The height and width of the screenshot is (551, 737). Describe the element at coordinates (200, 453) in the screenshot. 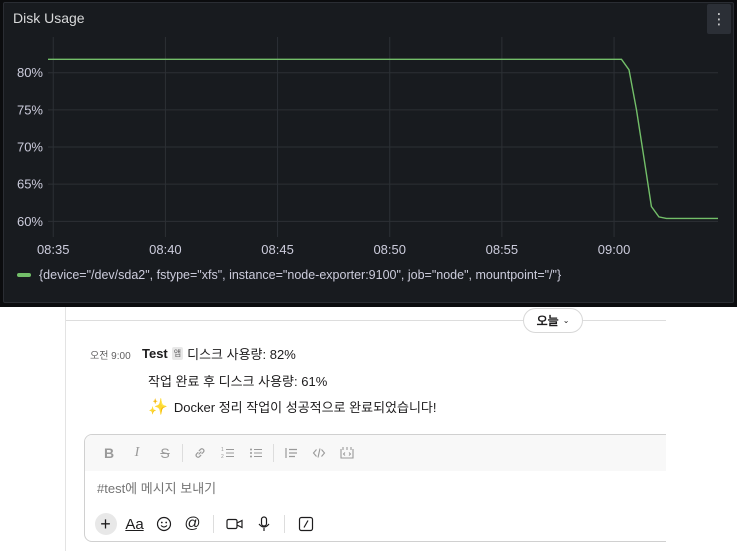

I see `link-icon` at that location.